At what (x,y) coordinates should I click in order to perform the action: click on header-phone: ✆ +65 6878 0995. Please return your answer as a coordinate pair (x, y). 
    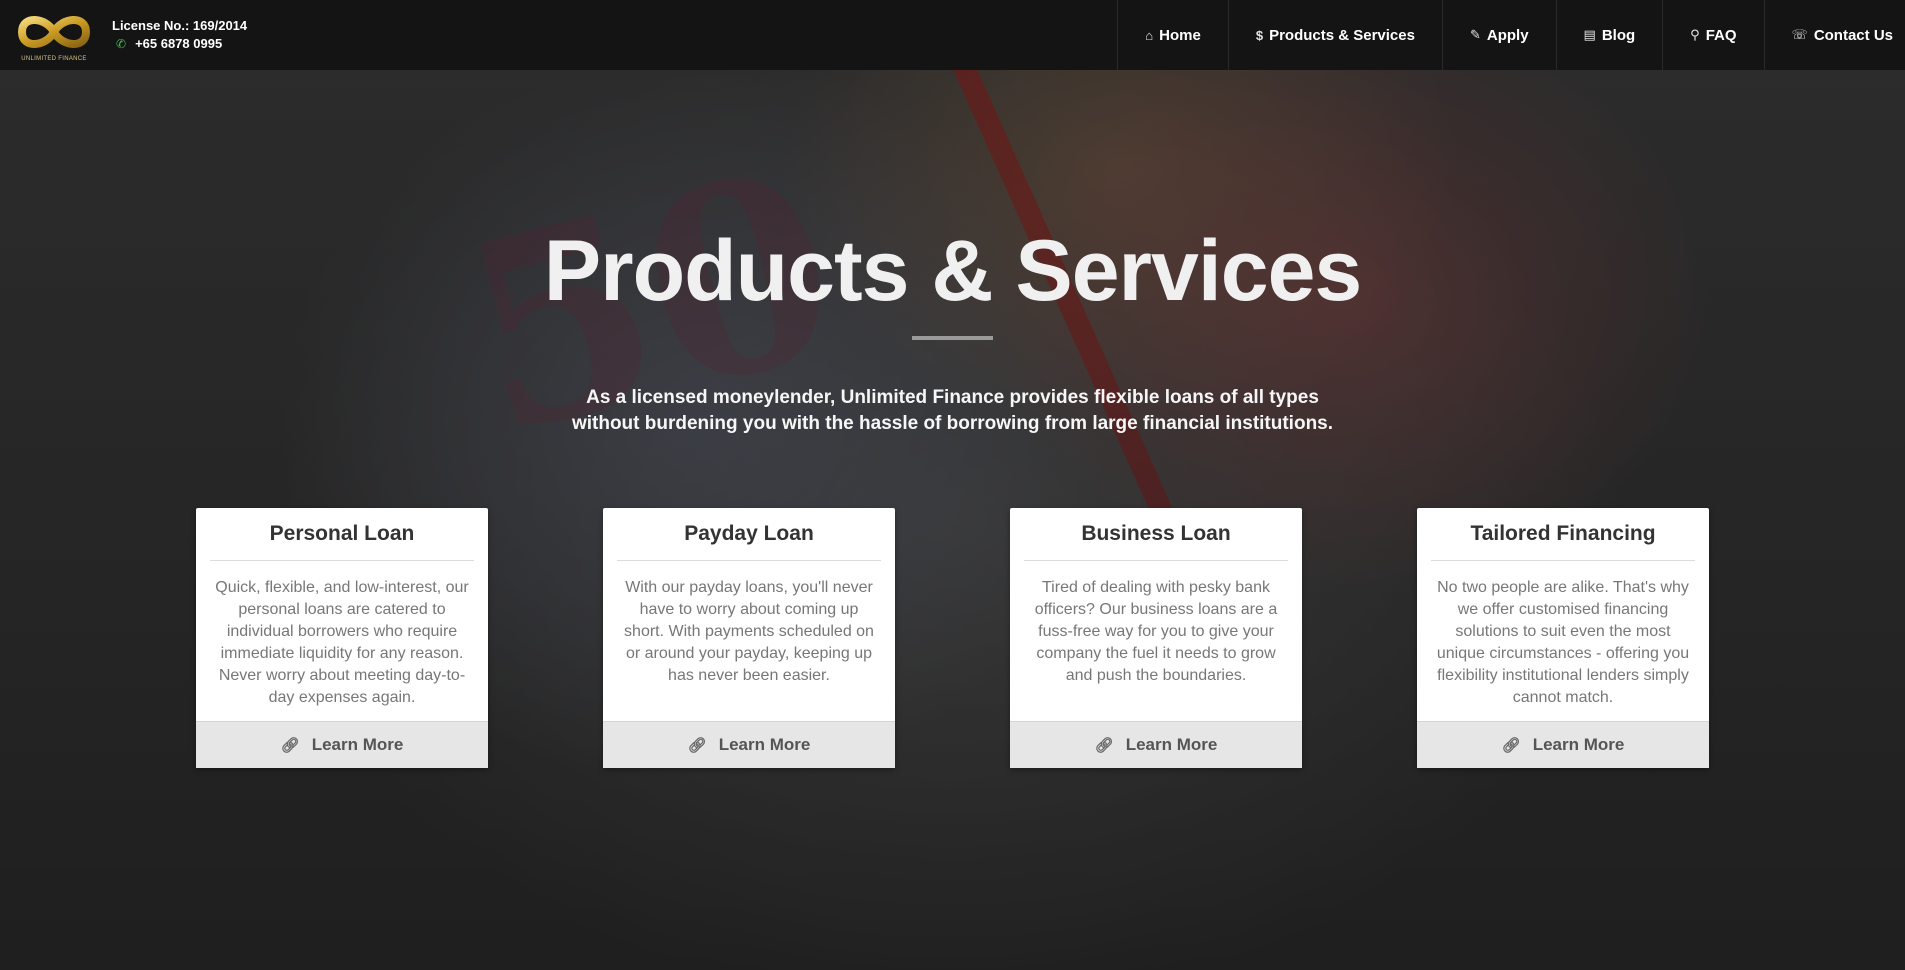
    Looking at the image, I should click on (179, 44).